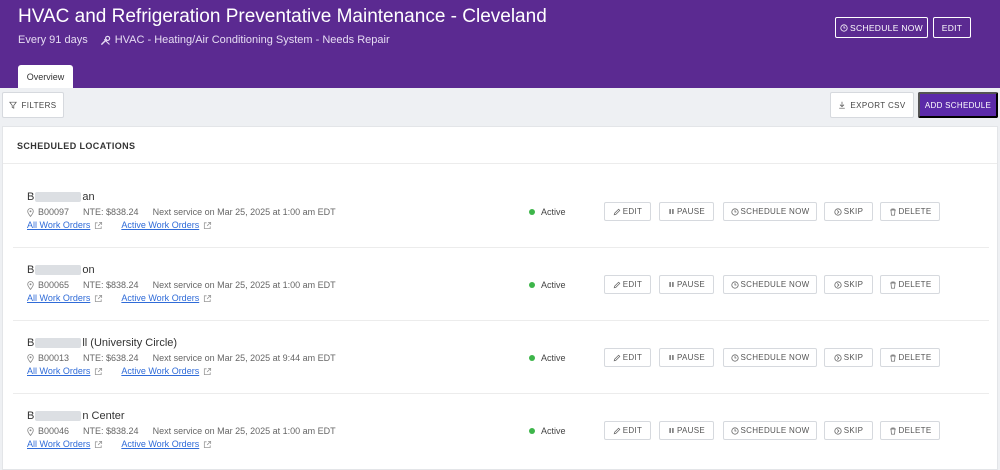  I want to click on work-order-links: All Work Orders Active Work Orders, so click(128, 371).